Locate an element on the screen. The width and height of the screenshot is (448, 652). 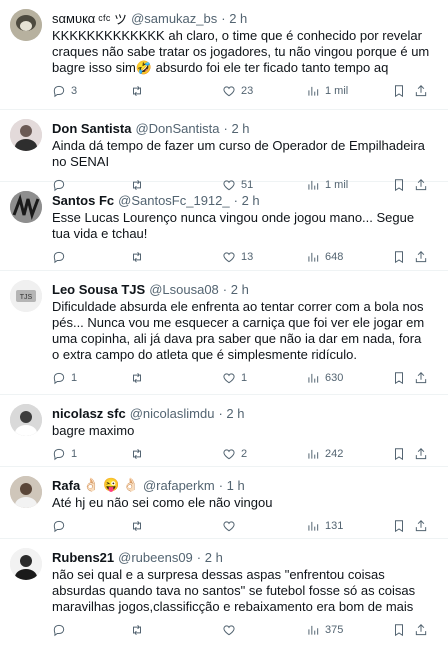
views-button: 375 is located at coordinates (349, 630).